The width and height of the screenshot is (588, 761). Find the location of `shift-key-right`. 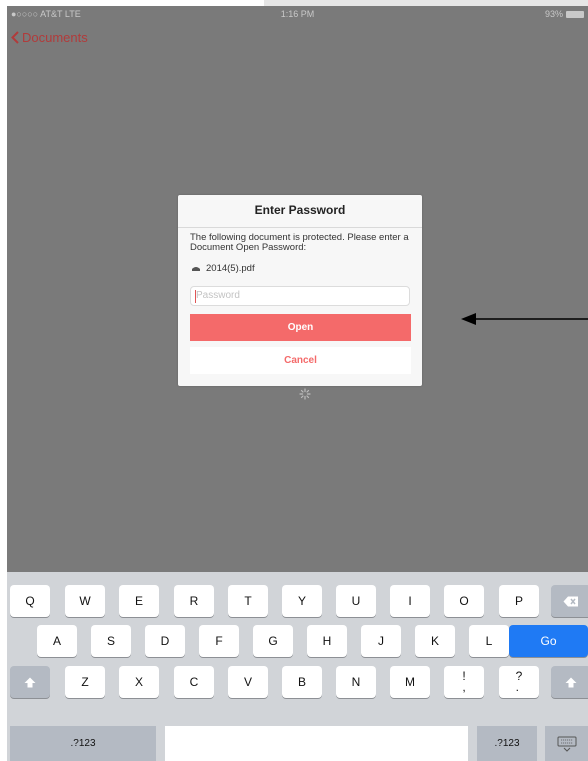

shift-key-right is located at coordinates (569, 682).